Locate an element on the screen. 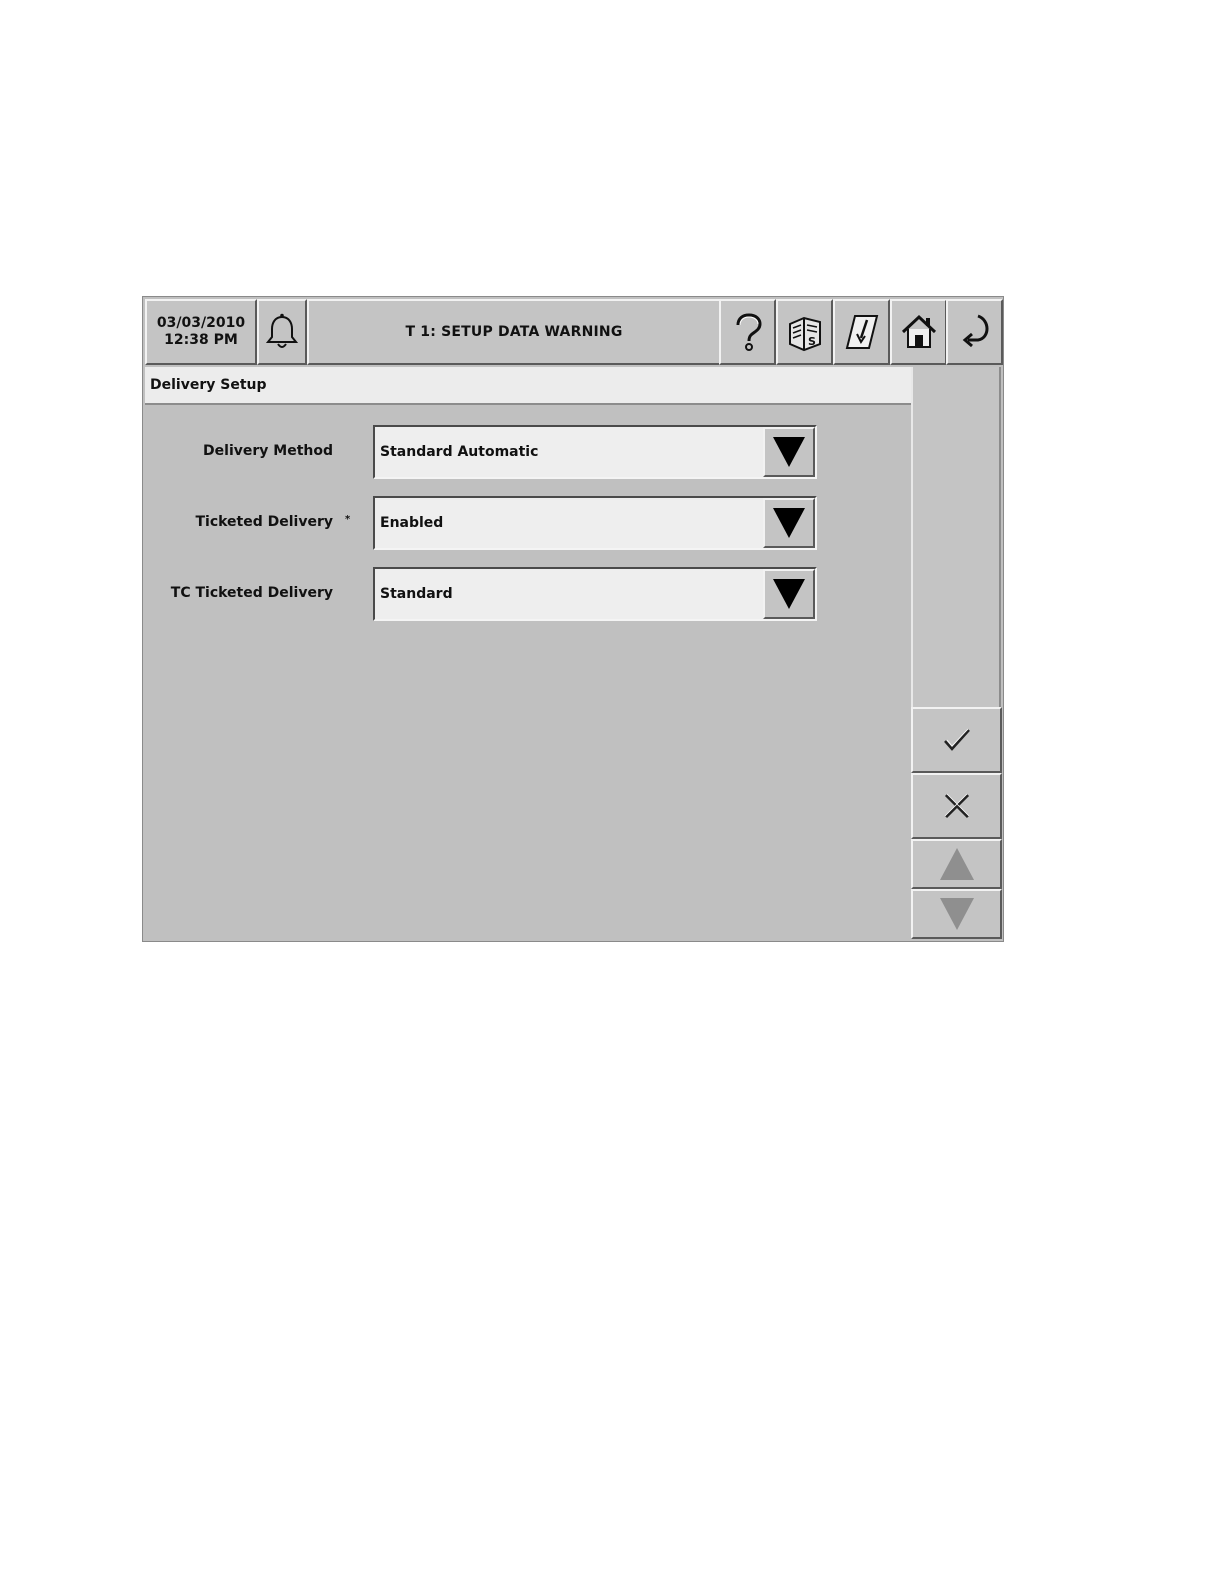  manual-button: S is located at coordinates (804, 332).